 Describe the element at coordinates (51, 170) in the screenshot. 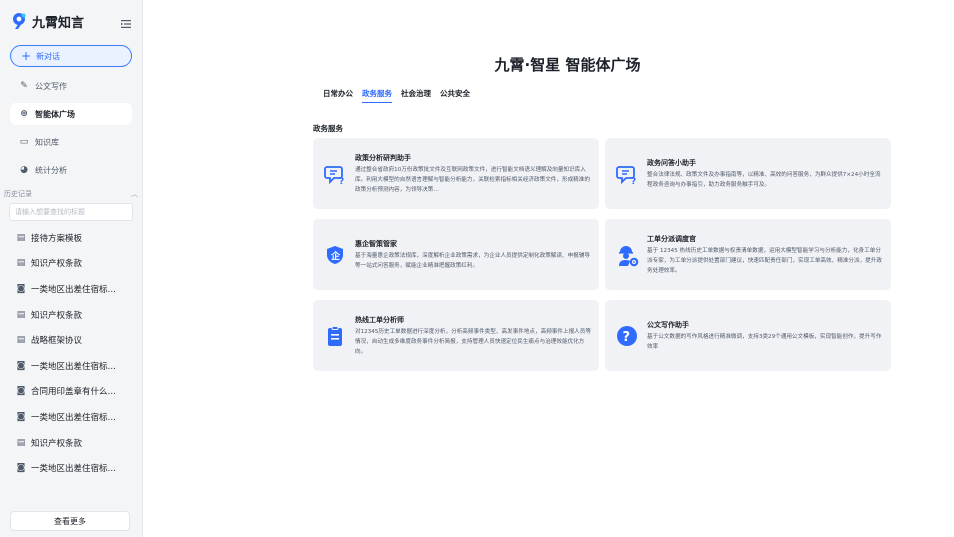

I see `sidebar-item-label: 统计分析` at that location.